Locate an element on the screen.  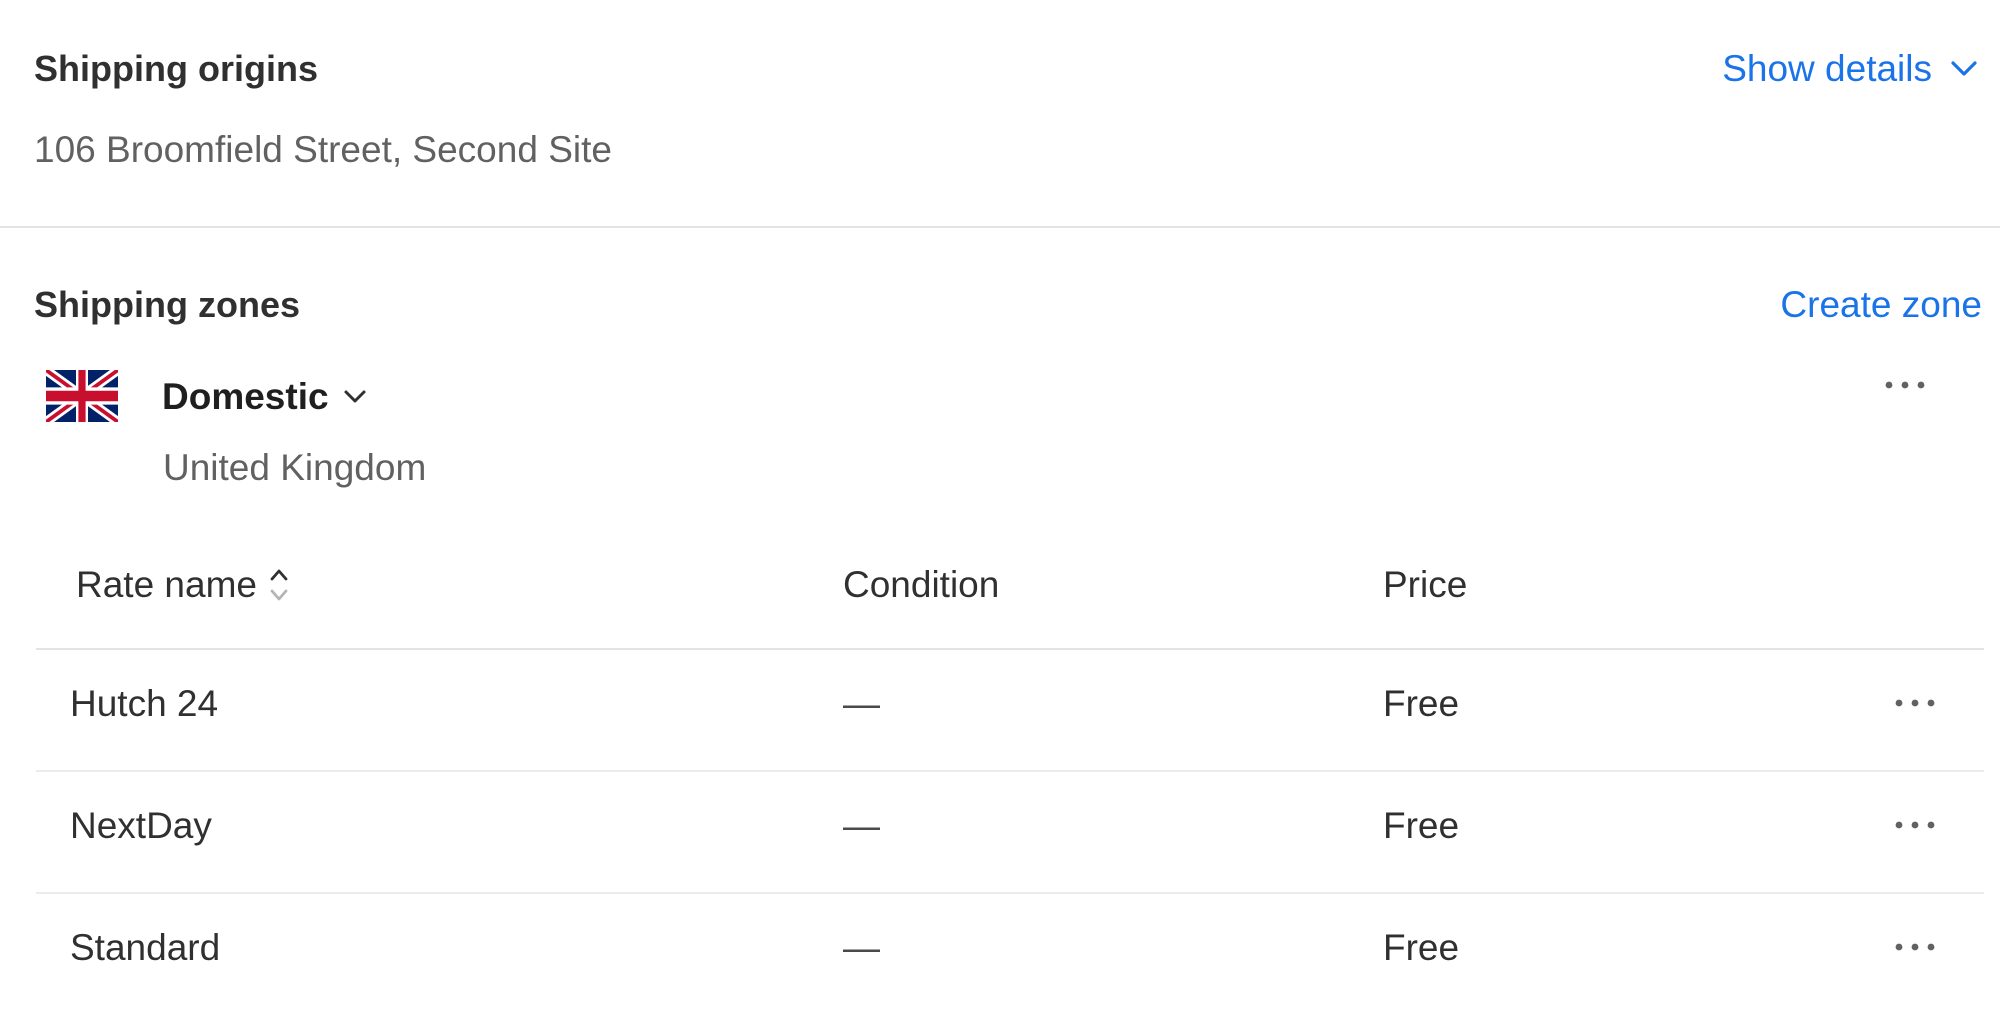
zone-more-actions-icon is located at coordinates (1905, 385).